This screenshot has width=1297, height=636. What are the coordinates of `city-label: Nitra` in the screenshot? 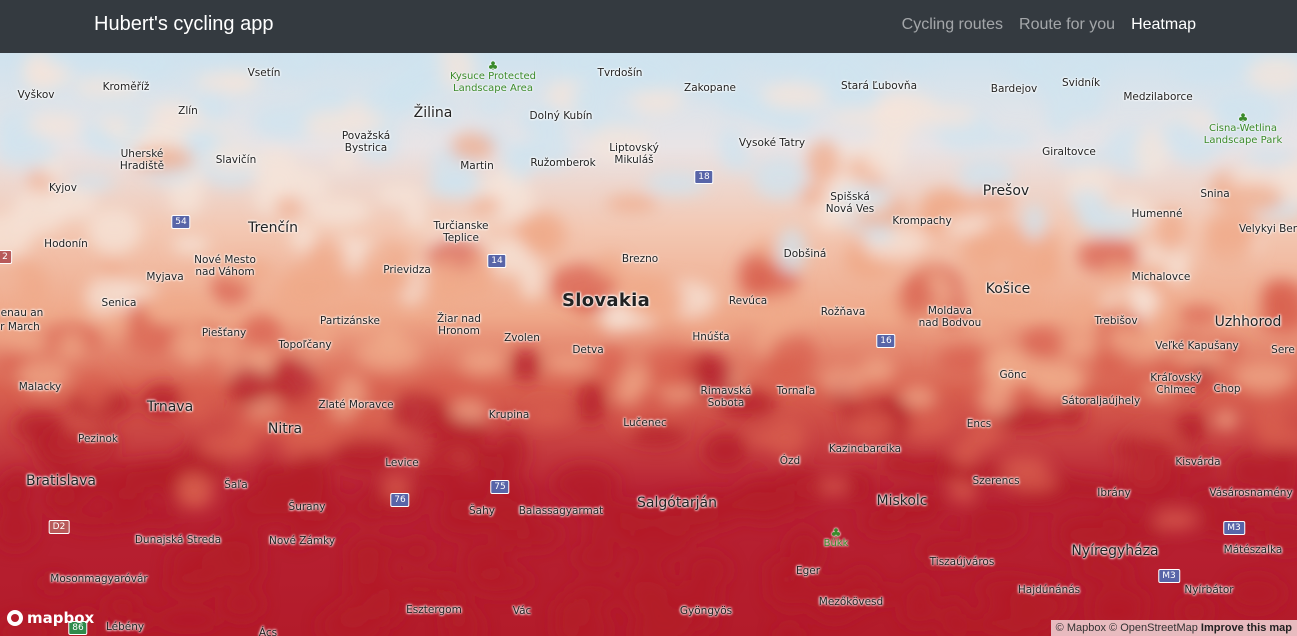 It's located at (285, 429).